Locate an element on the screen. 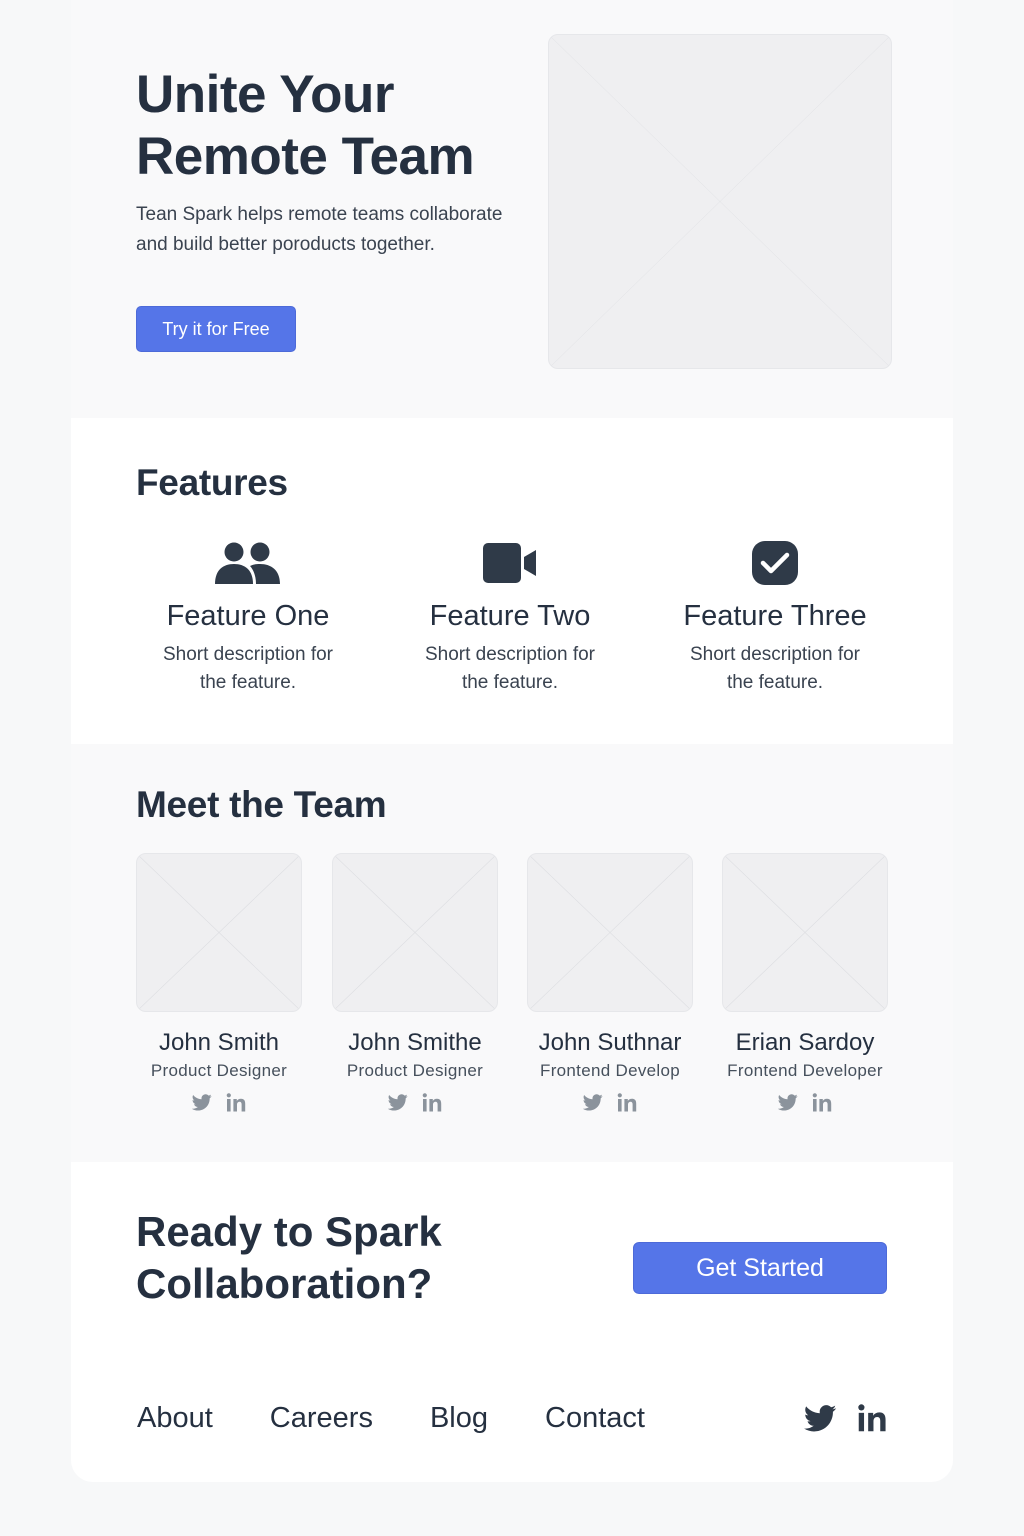  try-free-button: Try it for Free is located at coordinates (216, 329).